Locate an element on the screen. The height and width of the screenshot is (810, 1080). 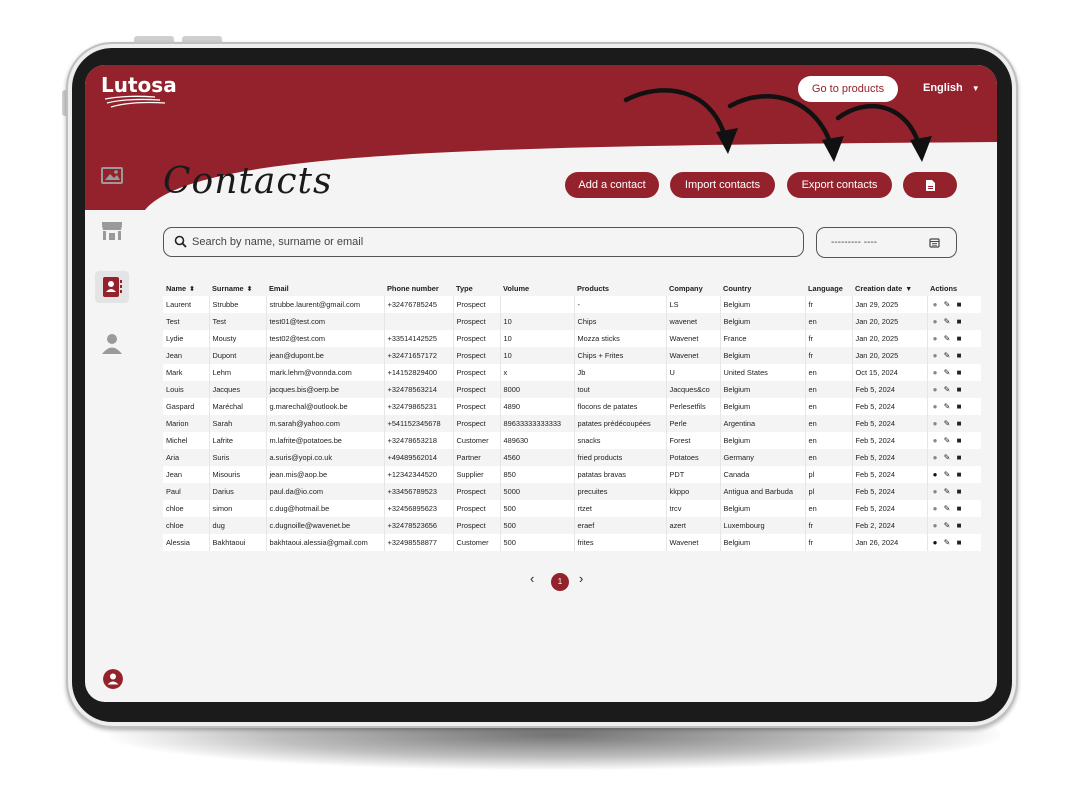
annotation-arrows is located at coordinates (777, 125).